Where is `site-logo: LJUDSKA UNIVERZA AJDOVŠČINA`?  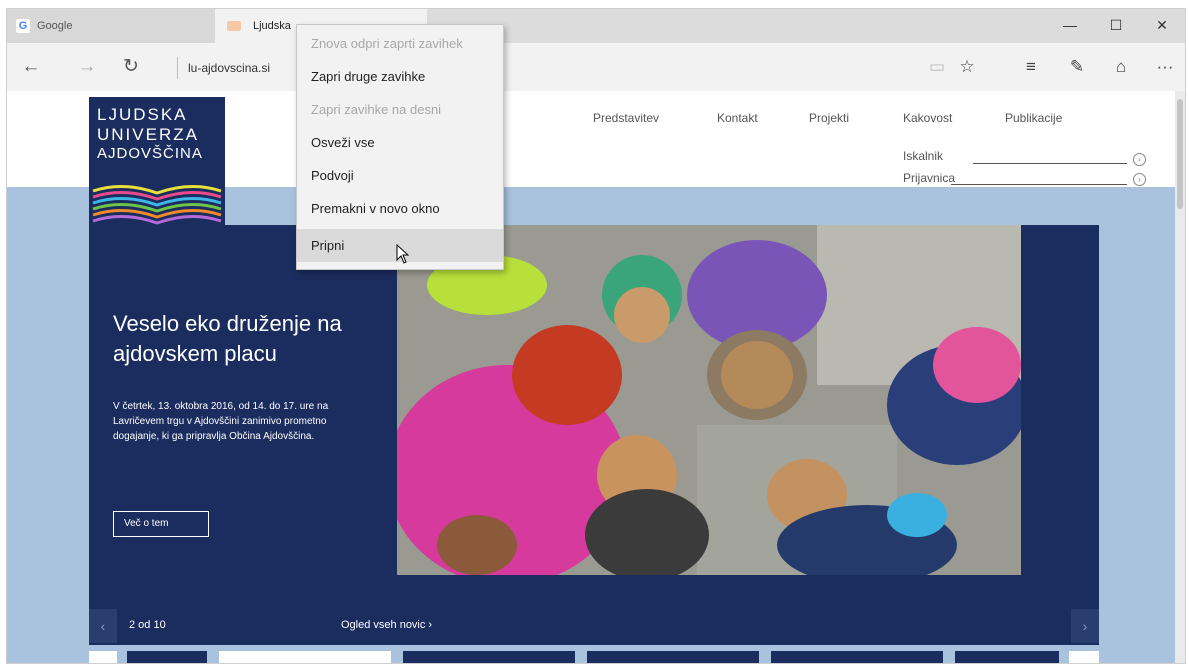 site-logo: LJUDSKA UNIVERZA AJDOVŠČINA is located at coordinates (157, 161).